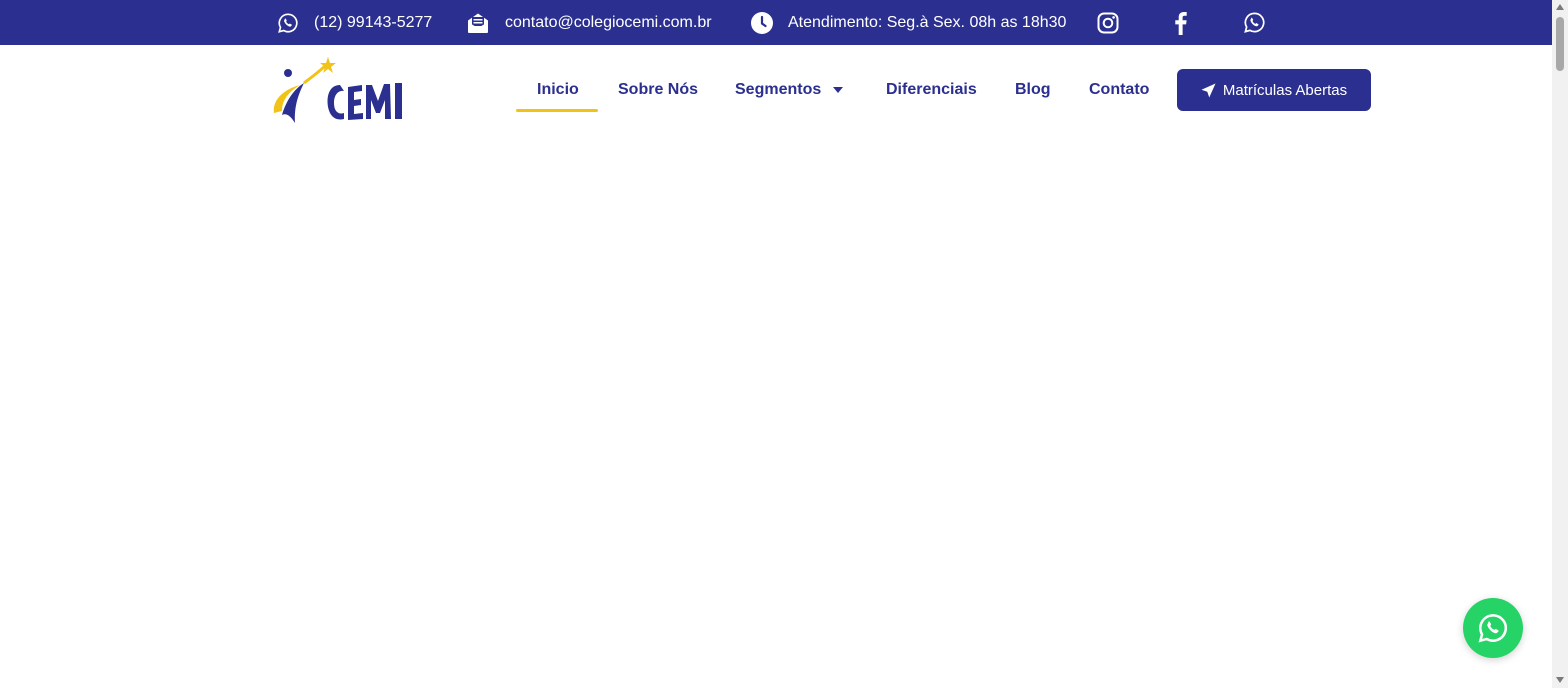 Image resolution: width=1568 pixels, height=688 pixels. Describe the element at coordinates (1560, 44) in the screenshot. I see `scroll-thumb` at that location.